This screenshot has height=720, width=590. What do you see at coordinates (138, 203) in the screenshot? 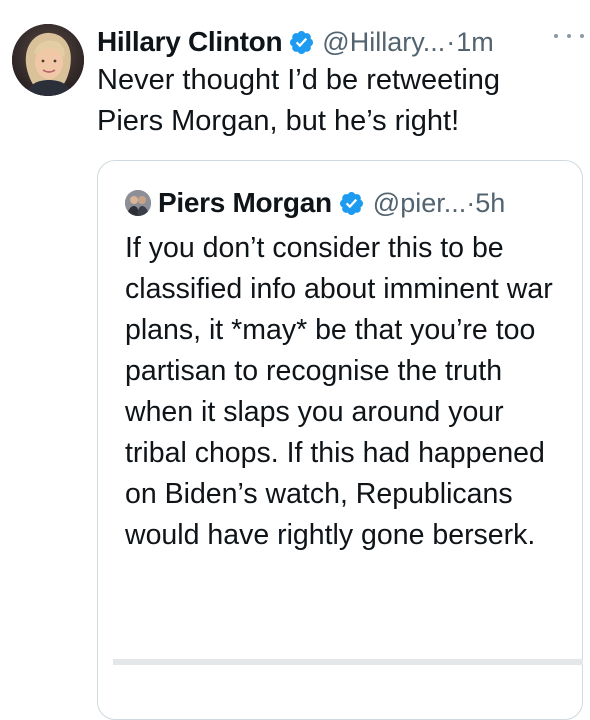
I see `quoted-author-avatar` at bounding box center [138, 203].